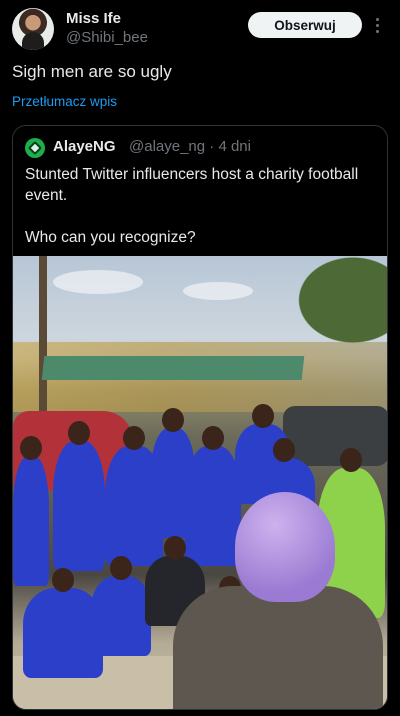 This screenshot has width=400, height=716. I want to click on photo-person-foreground, so click(278, 647).